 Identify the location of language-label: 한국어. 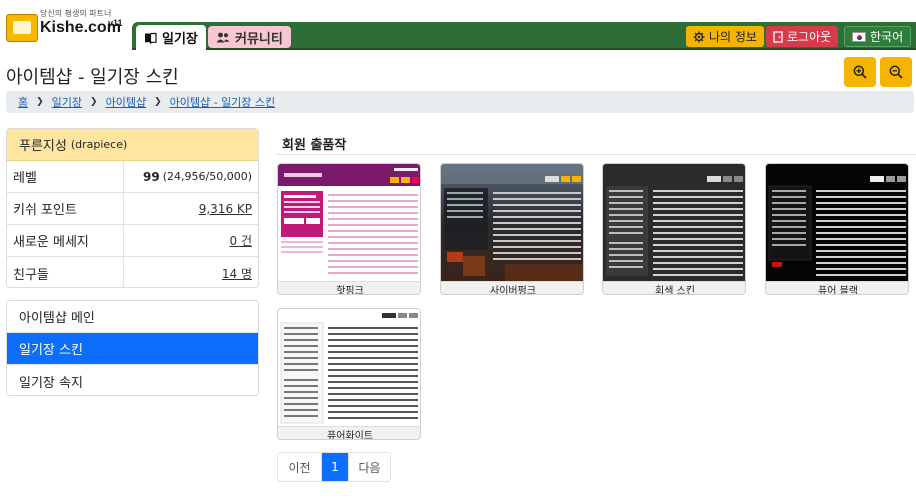
(887, 37).